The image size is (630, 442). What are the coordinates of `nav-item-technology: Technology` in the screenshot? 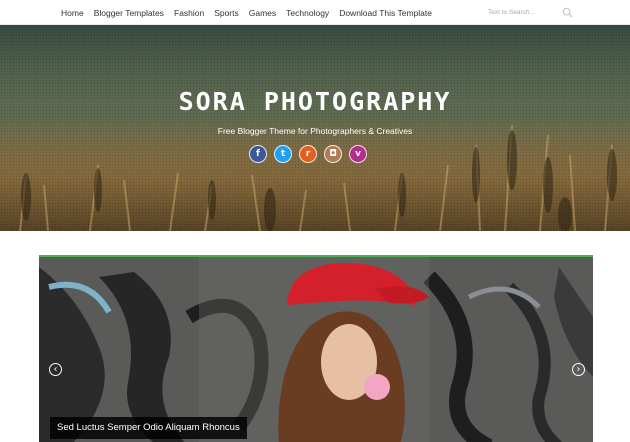 It's located at (307, 13).